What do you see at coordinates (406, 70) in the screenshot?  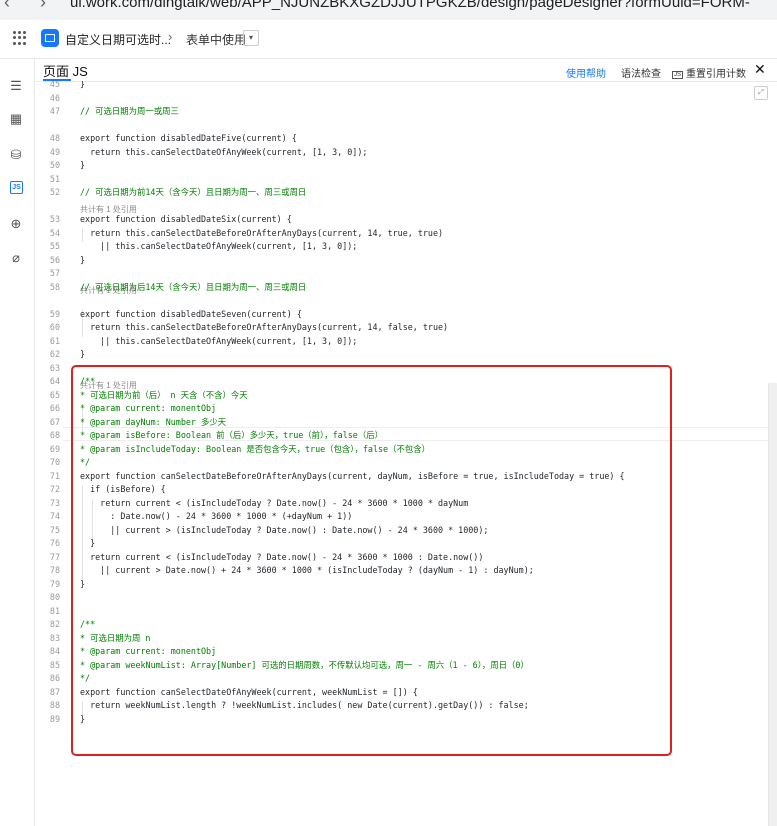 I see `panel-header: 页面 JS 使用帮助 语法检查 JS 重置引用计数 ✕` at bounding box center [406, 70].